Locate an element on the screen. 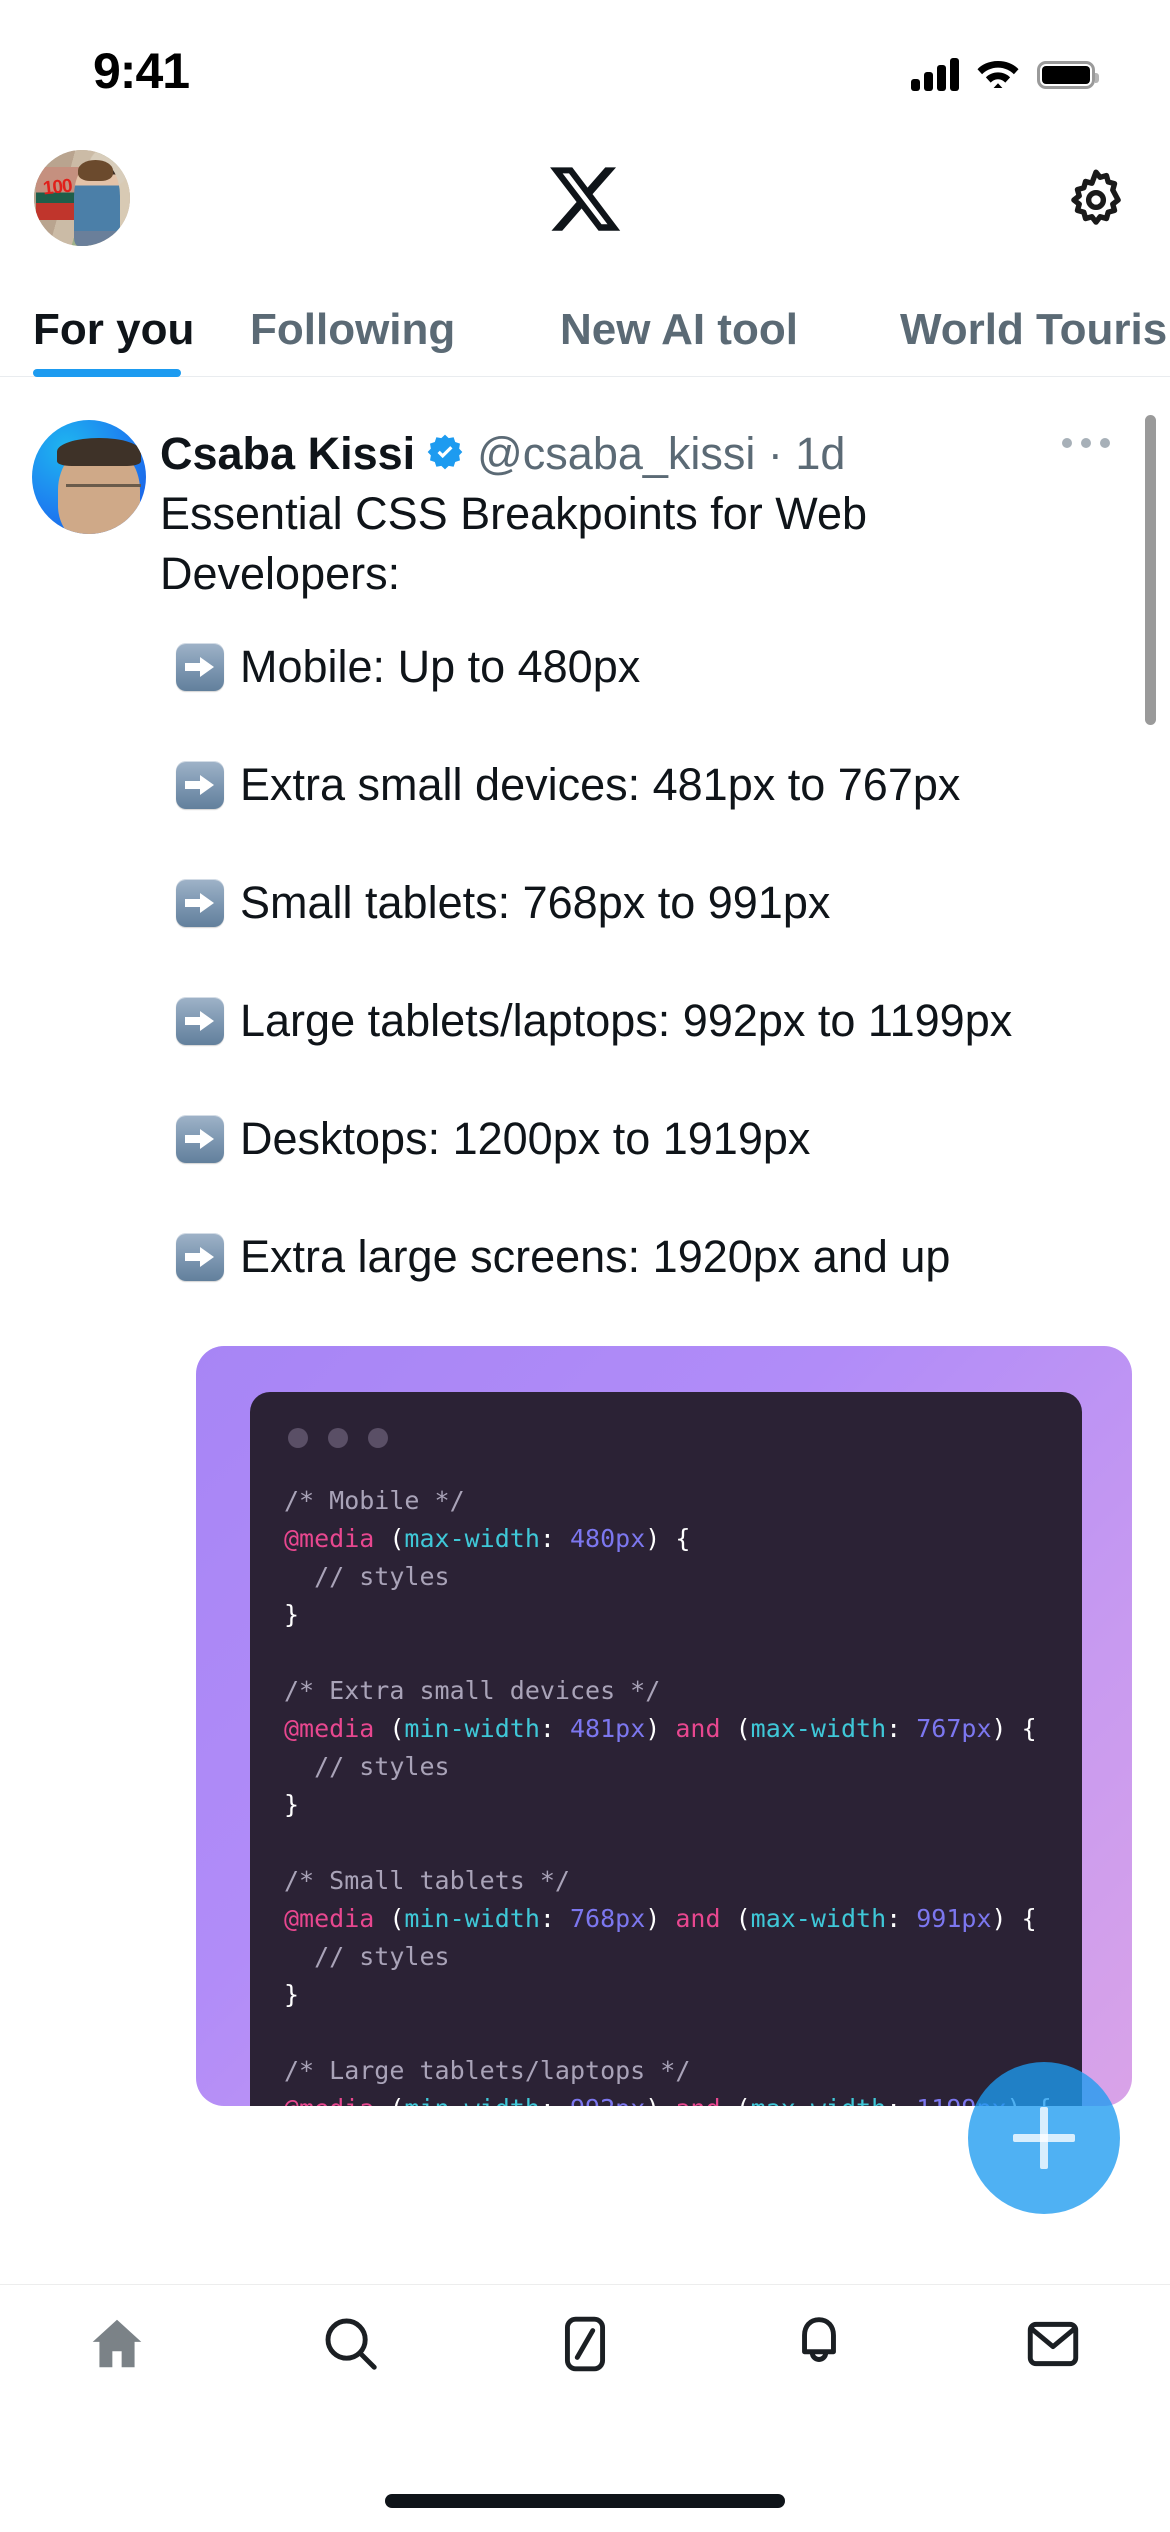 This screenshot has height=2532, width=1170. tab-for-you: For you is located at coordinates (113, 330).